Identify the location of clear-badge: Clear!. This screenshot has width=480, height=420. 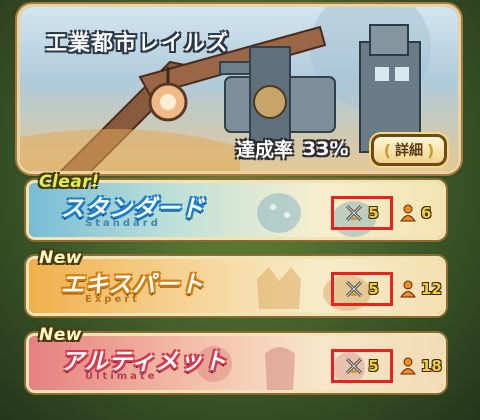
(69, 182).